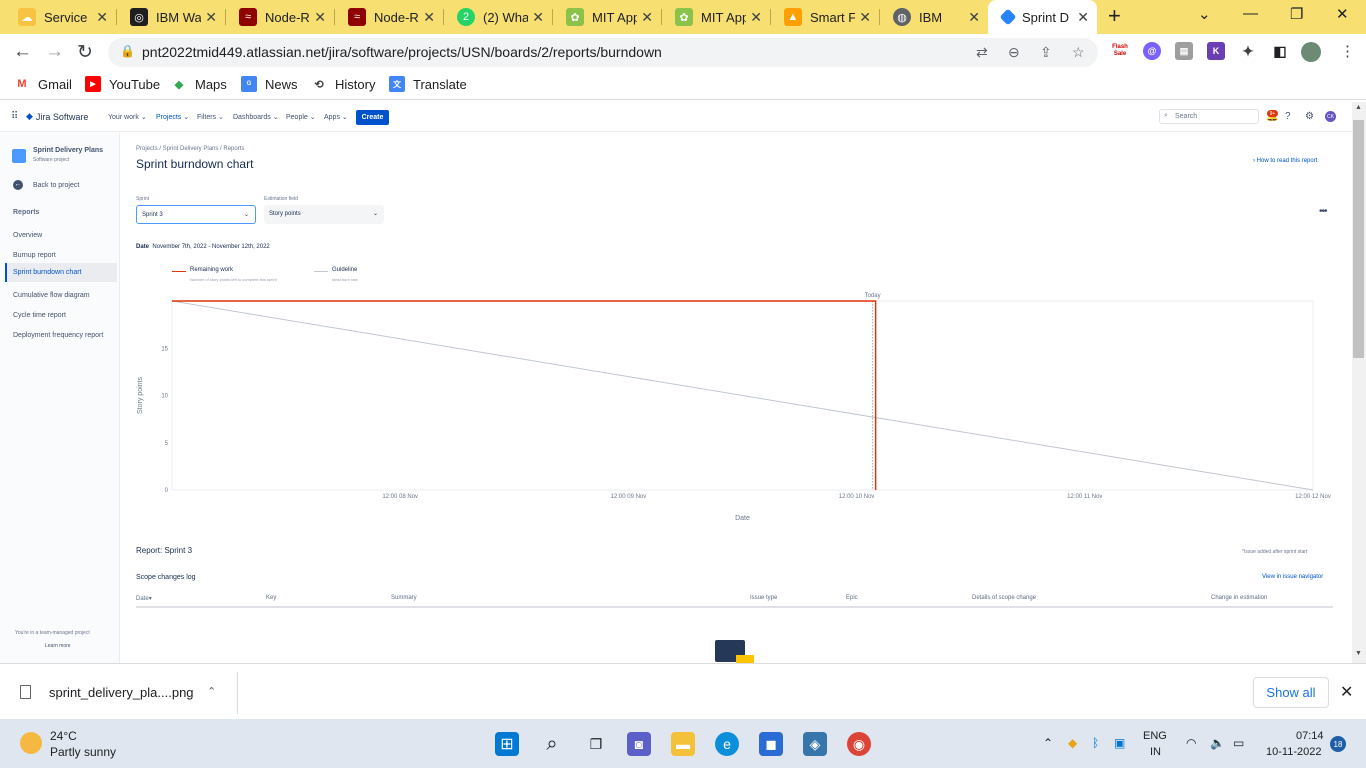 Image resolution: width=1366 pixels, height=768 pixels. I want to click on column-header-issue-type: Issue type, so click(763, 598).